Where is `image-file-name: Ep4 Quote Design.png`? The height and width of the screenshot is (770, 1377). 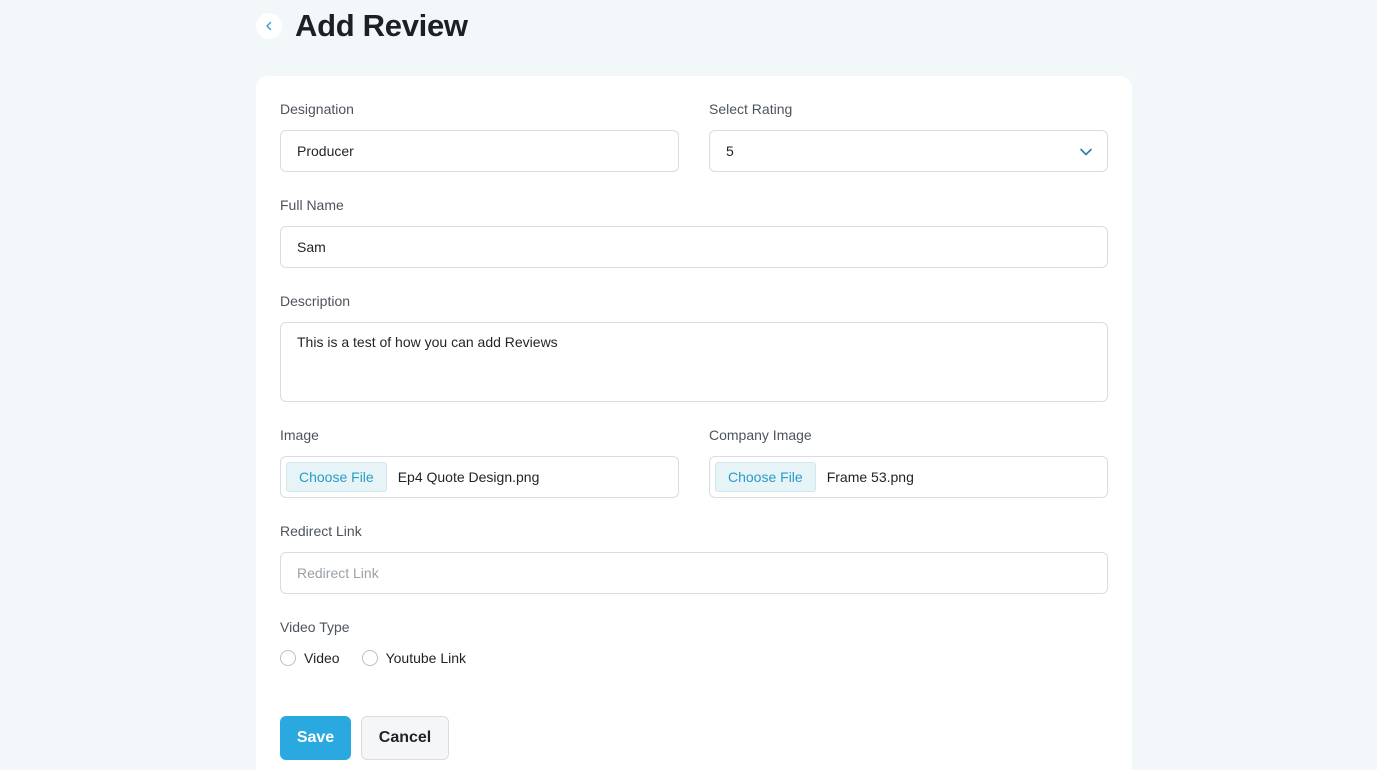
image-file-name: Ep4 Quote Design.png is located at coordinates (468, 477).